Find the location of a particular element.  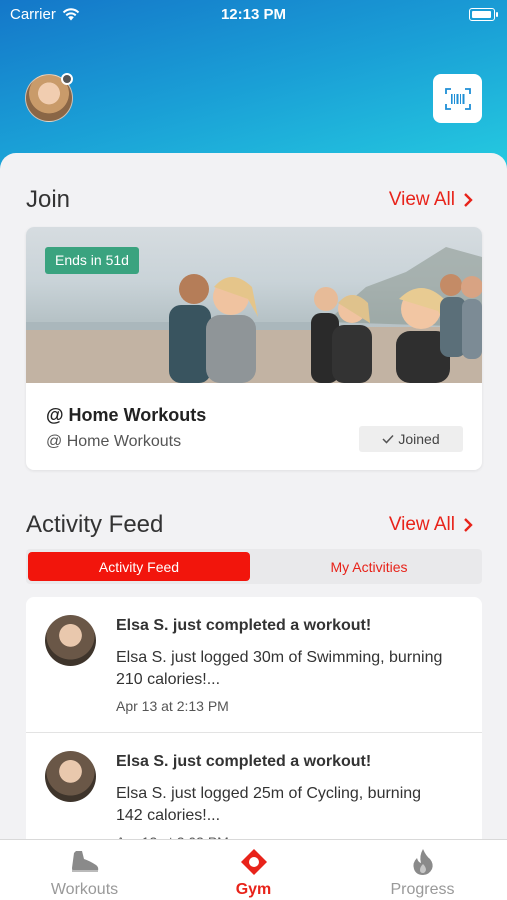

tab-label: Progress is located at coordinates (422, 889).